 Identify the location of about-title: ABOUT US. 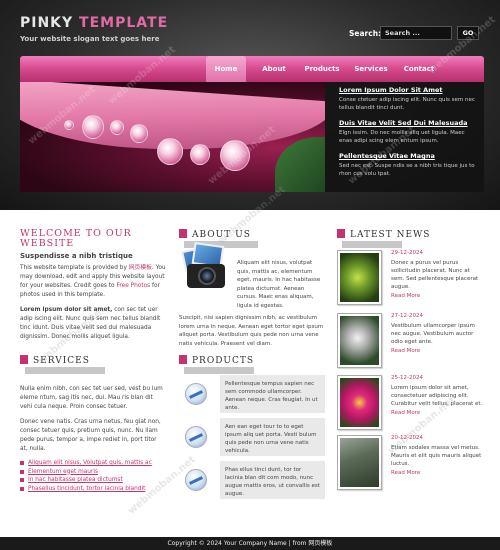
(221, 235).